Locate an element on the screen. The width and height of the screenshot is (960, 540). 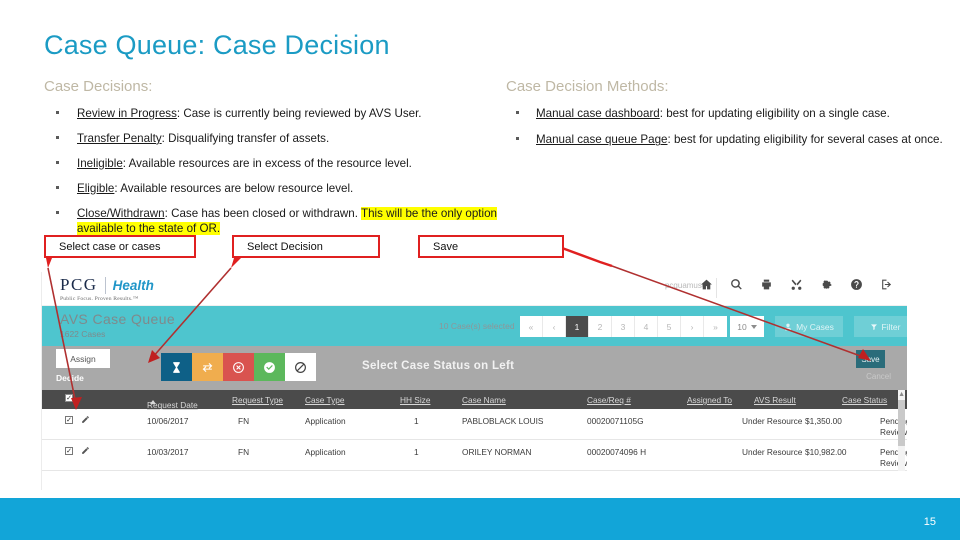
page-last-button: » is located at coordinates (715, 326).